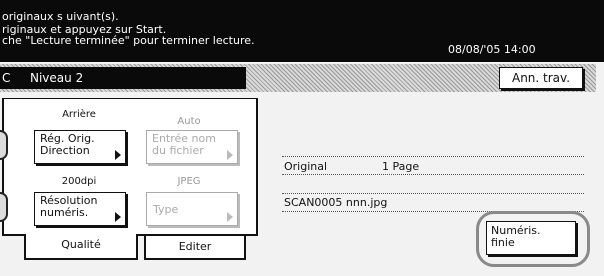 Image resolution: width=604 pixels, height=276 pixels. What do you see at coordinates (123, 78) in the screenshot?
I see `level-indicator: C Niveau 2` at bounding box center [123, 78].